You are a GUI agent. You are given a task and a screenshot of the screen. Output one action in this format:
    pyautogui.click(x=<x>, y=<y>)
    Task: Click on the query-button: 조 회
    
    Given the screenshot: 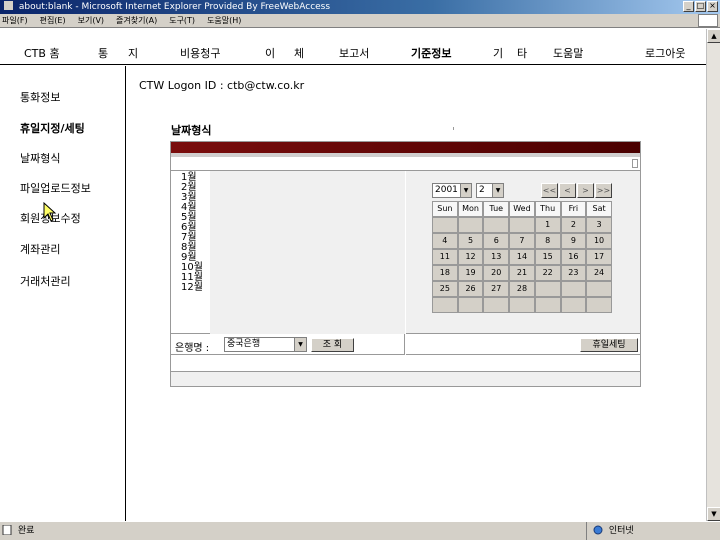 What is the action you would take?
    pyautogui.click(x=332, y=345)
    